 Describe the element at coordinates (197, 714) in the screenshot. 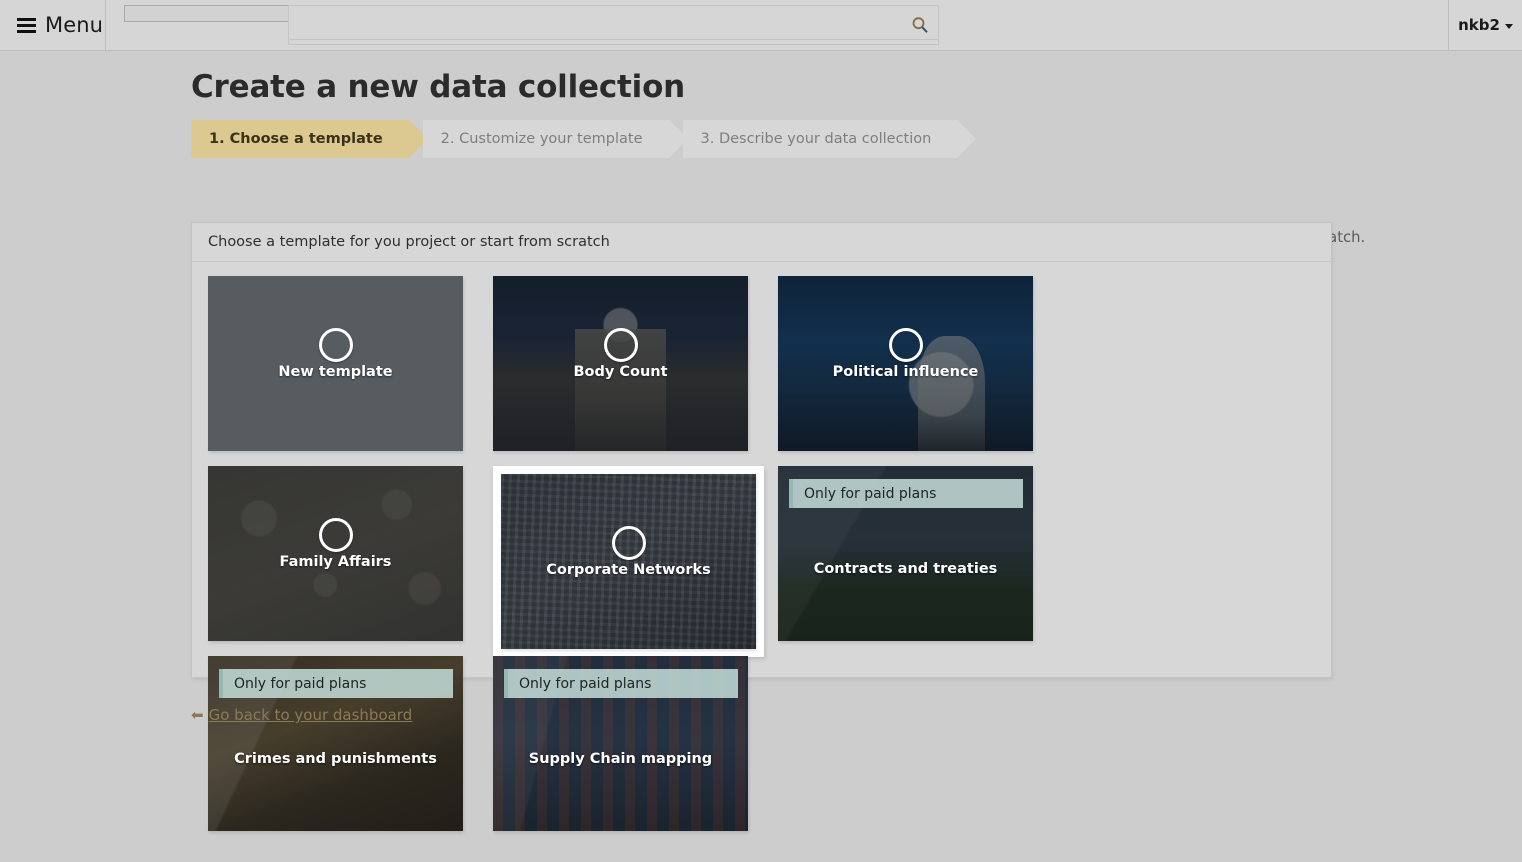

I see `arrow-left-icon: ⬅` at that location.